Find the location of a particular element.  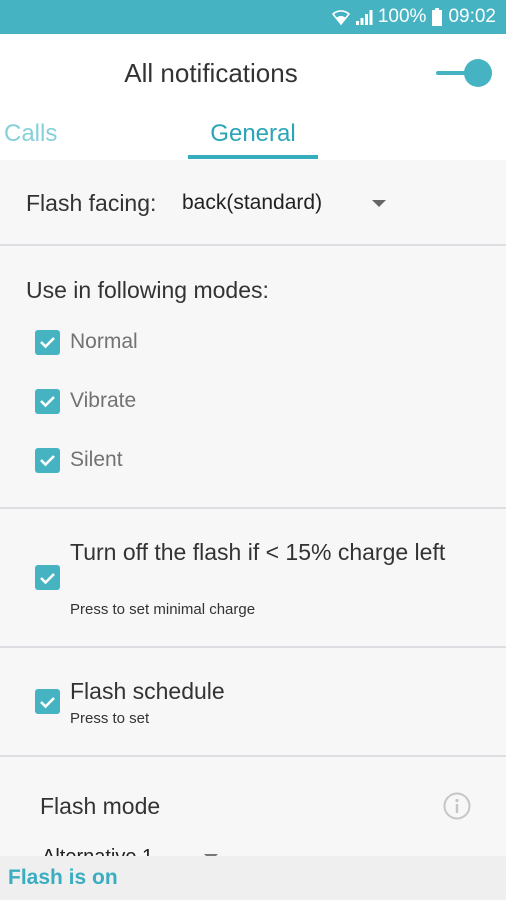

flash-status-text: Flash is on is located at coordinates (63, 877).